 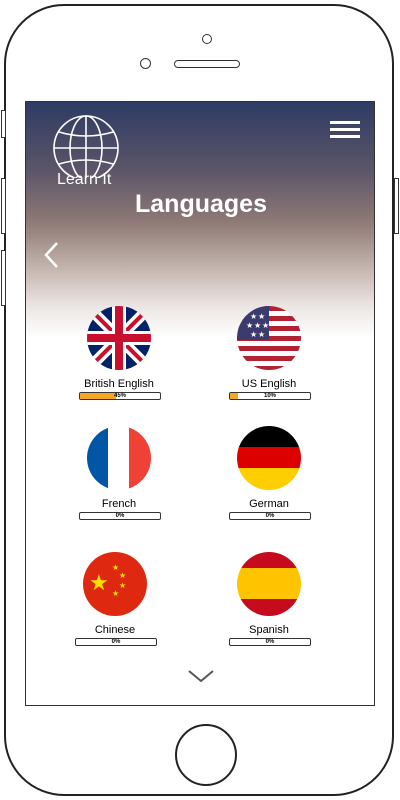 What do you see at coordinates (3, 278) in the screenshot?
I see `volume-down-button` at bounding box center [3, 278].